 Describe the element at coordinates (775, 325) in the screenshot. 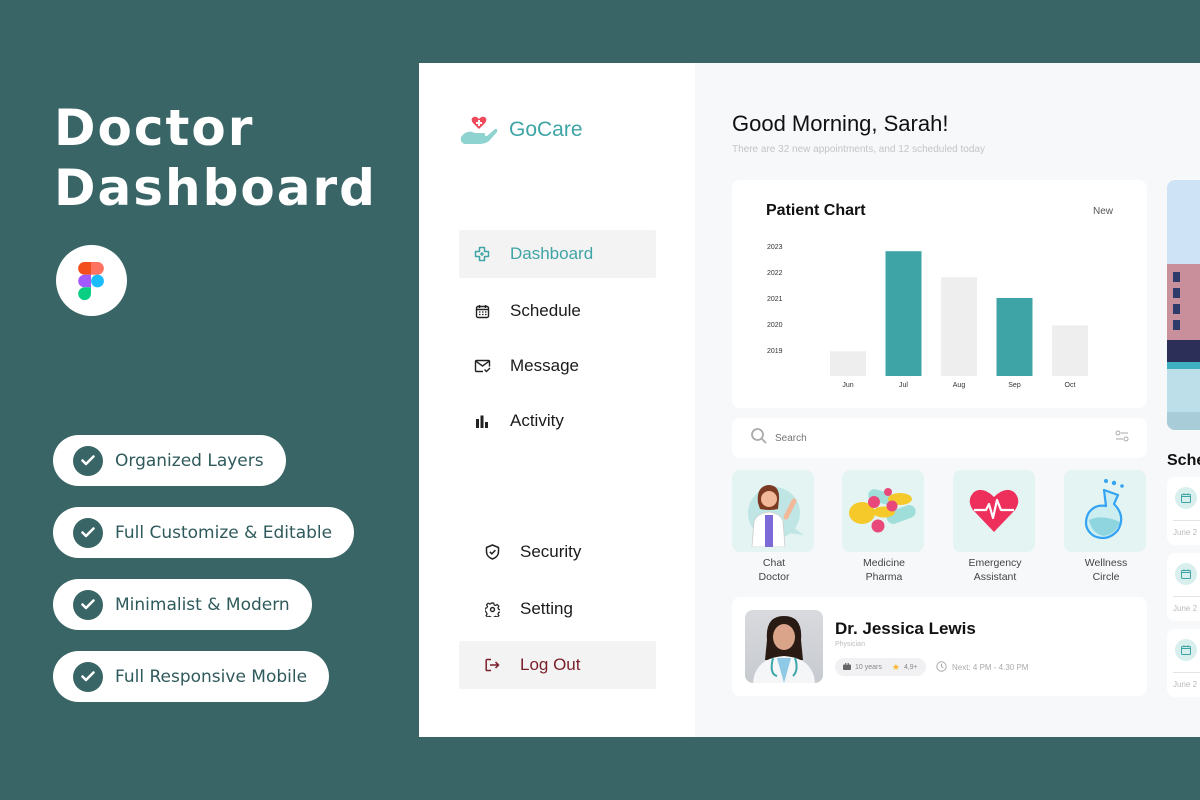

I see `y-tick-label: 2020` at that location.